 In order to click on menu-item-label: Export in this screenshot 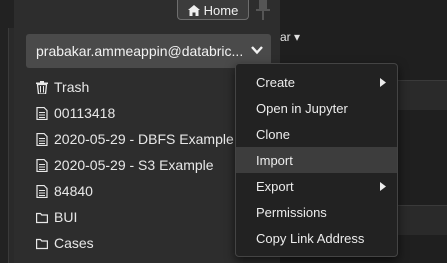, I will do `click(275, 186)`.